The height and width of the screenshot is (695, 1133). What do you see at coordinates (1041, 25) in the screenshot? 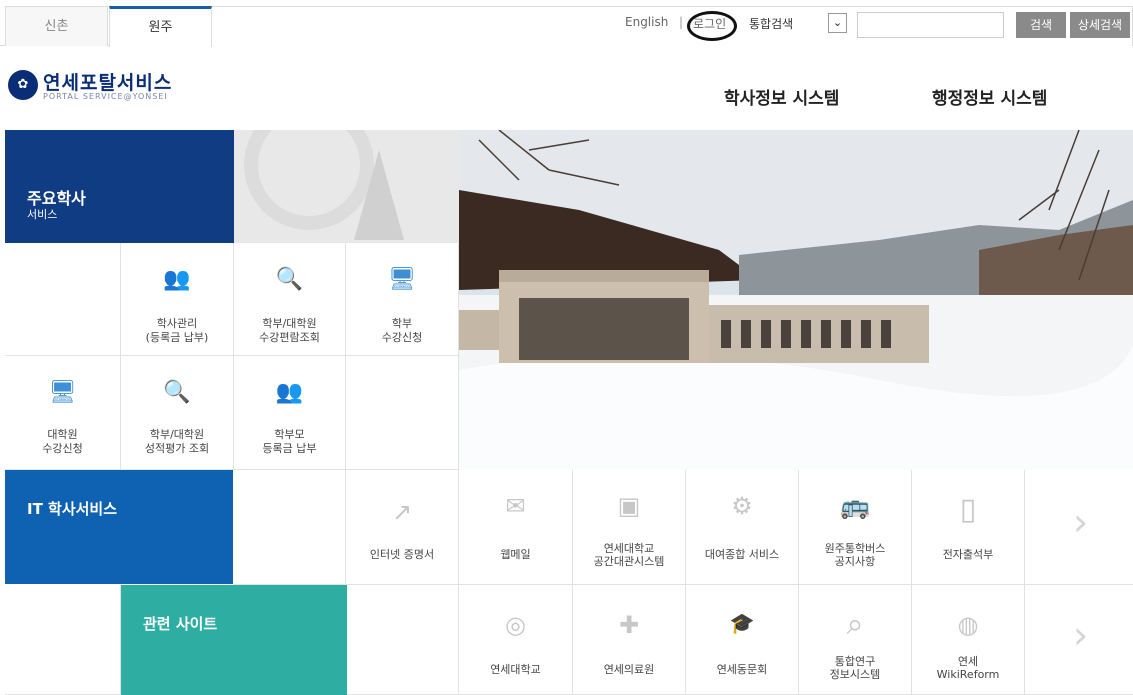
I see `search-button: 검색` at bounding box center [1041, 25].